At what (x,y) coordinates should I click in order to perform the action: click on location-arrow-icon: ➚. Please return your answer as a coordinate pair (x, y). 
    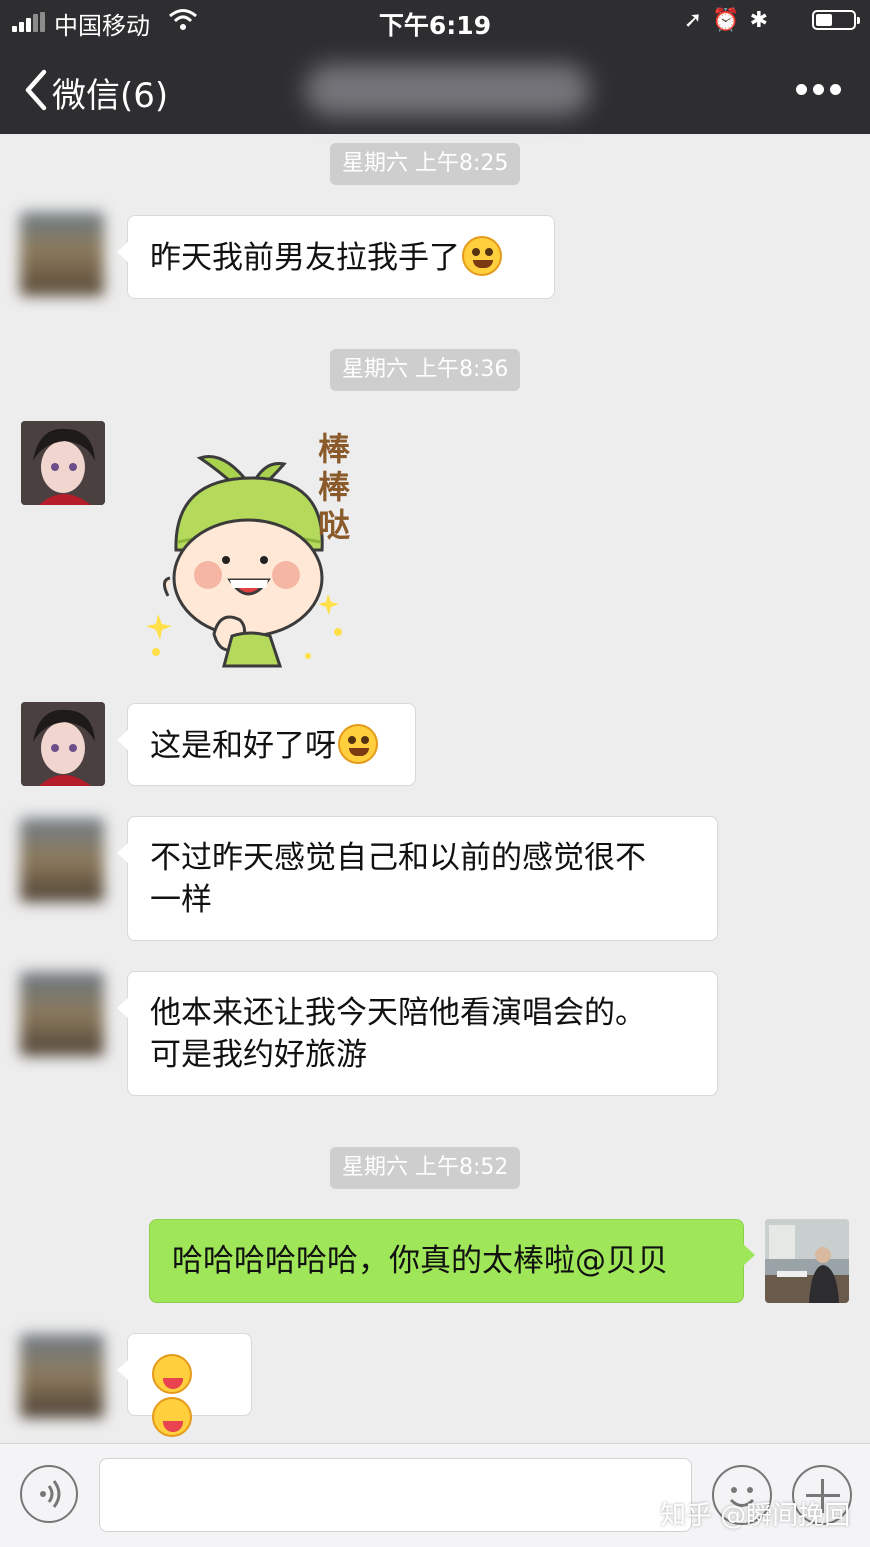
    Looking at the image, I should click on (698, 20).